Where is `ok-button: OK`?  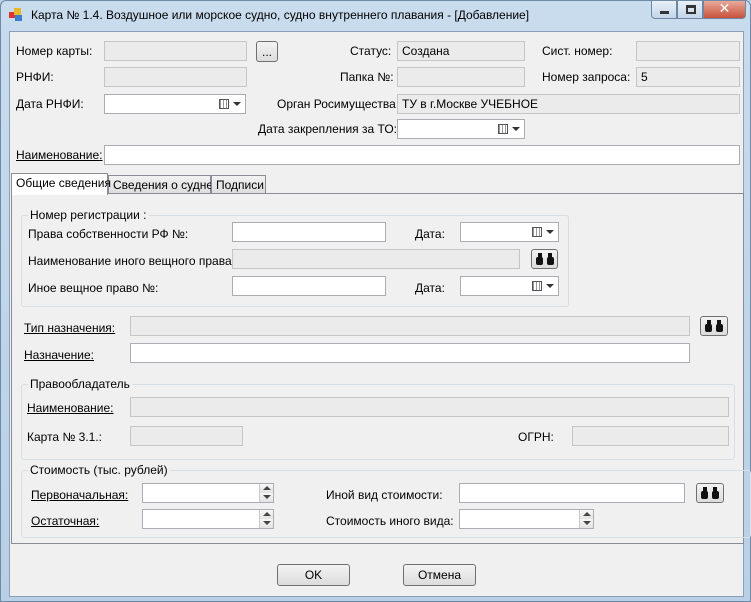
ok-button: OK is located at coordinates (313, 575).